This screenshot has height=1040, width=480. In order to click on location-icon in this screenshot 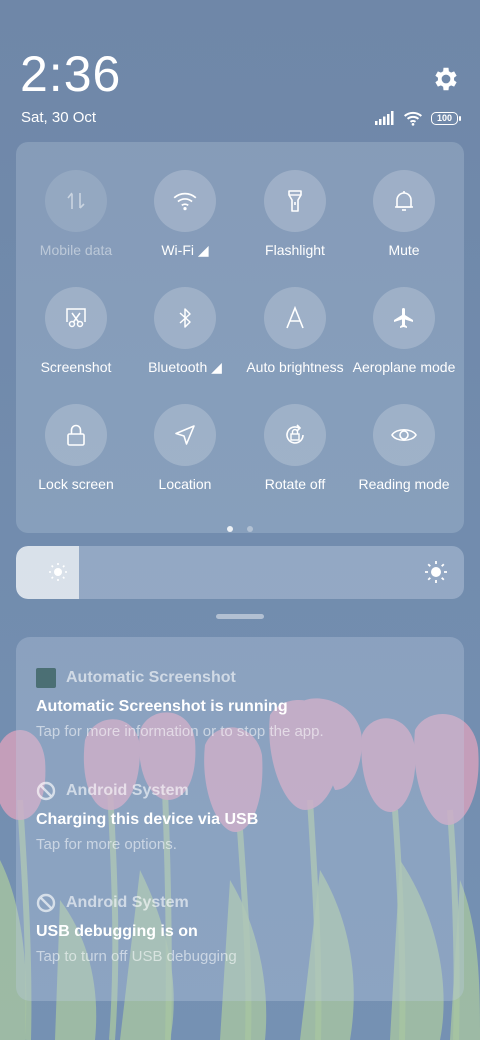, I will do `click(185, 435)`.